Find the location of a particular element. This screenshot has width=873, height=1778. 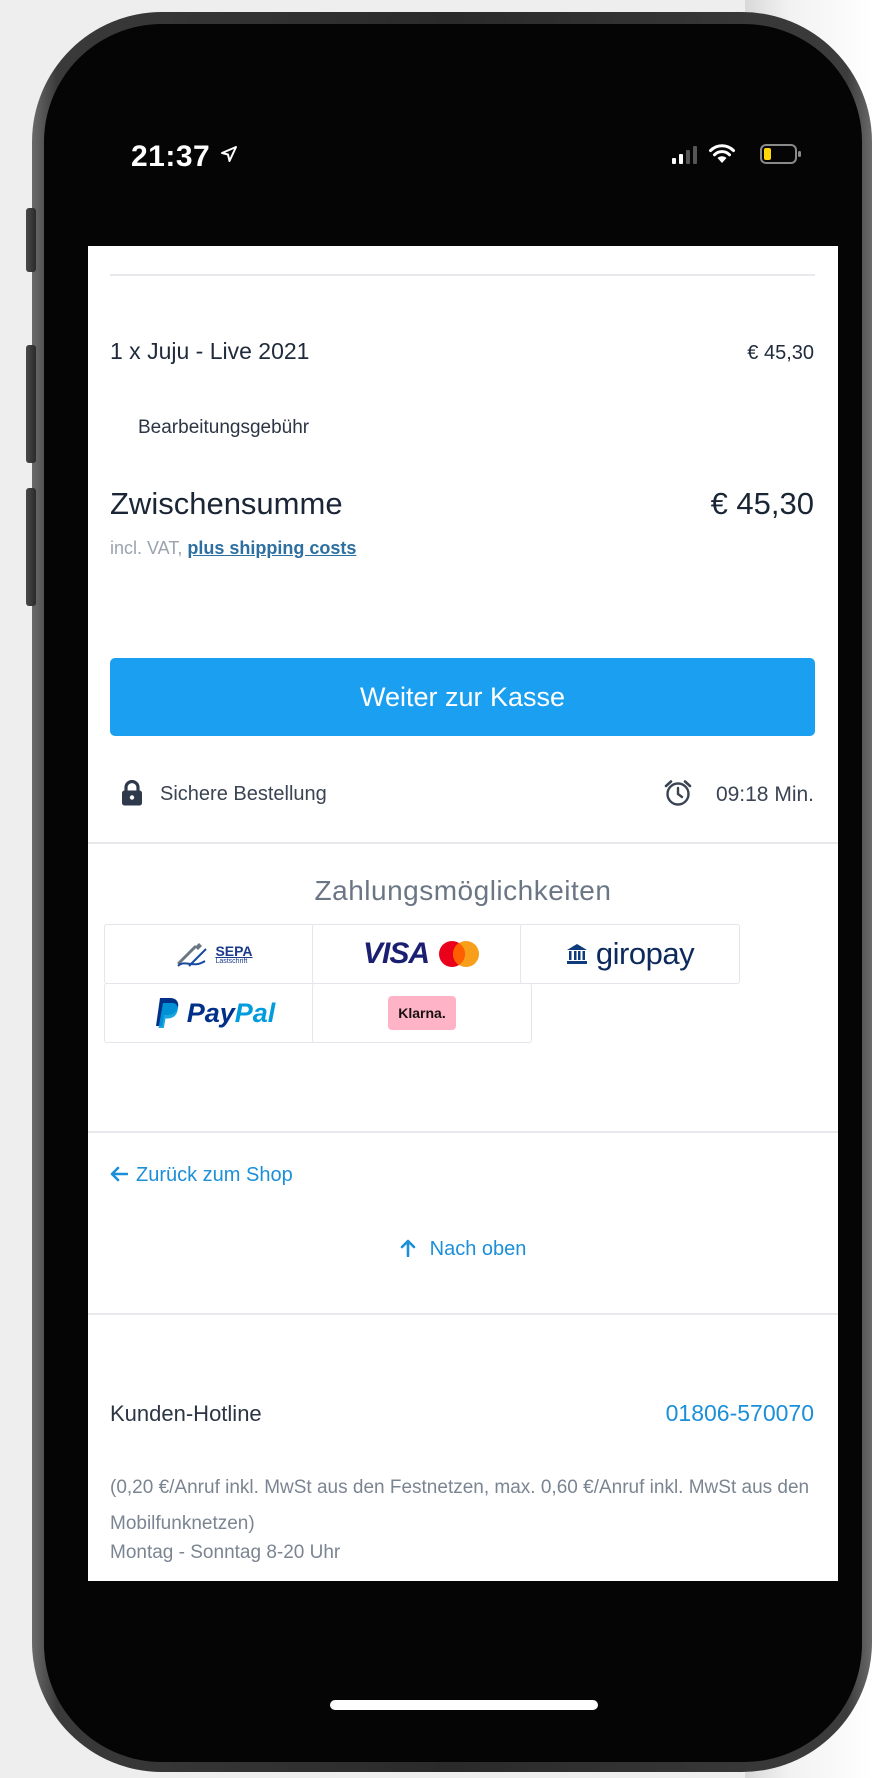

sepa-icon is located at coordinates (192, 955).